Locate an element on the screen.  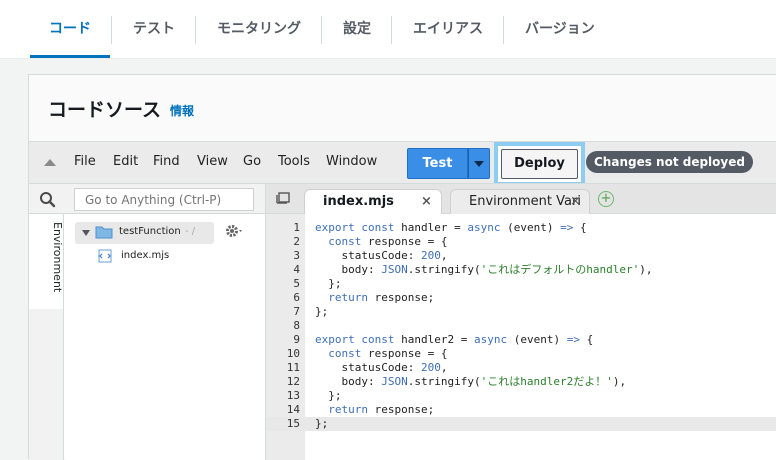
menu-go: Go is located at coordinates (252, 161).